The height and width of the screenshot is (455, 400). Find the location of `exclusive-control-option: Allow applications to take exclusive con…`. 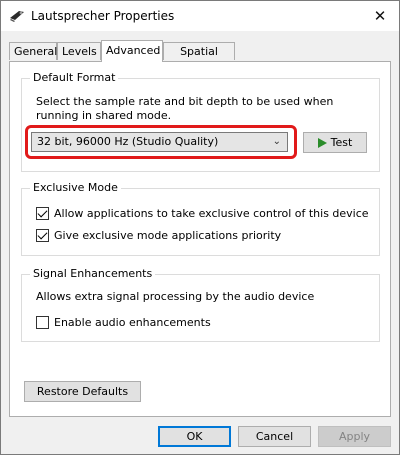

exclusive-control-option: Allow applications to take exclusive con… is located at coordinates (202, 213).